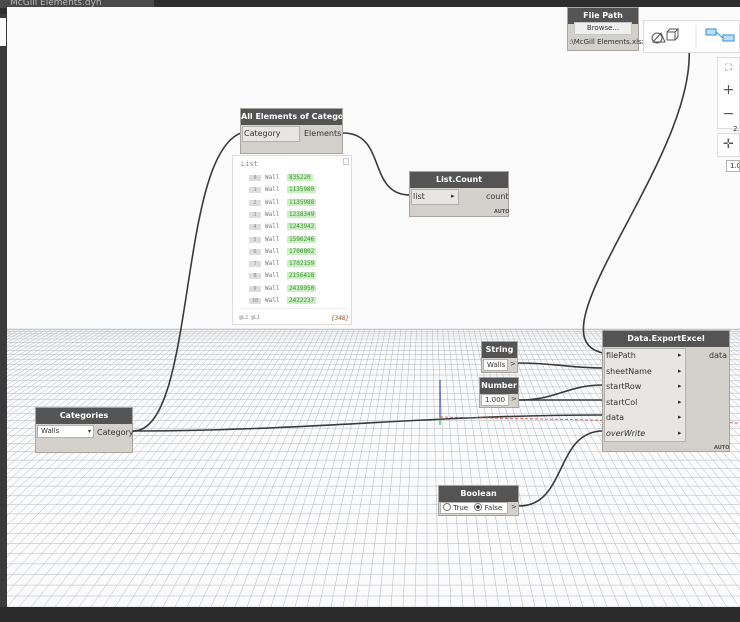  What do you see at coordinates (497, 196) in the screenshot?
I see `output-port-count: count` at bounding box center [497, 196].